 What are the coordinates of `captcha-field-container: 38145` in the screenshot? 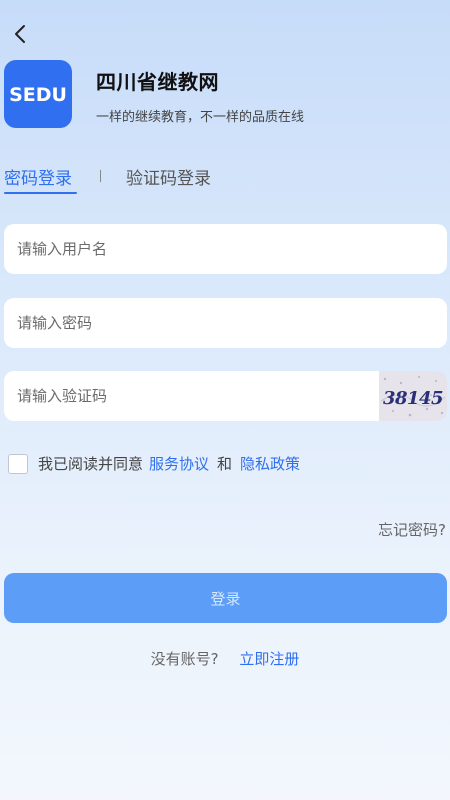 It's located at (225, 396).